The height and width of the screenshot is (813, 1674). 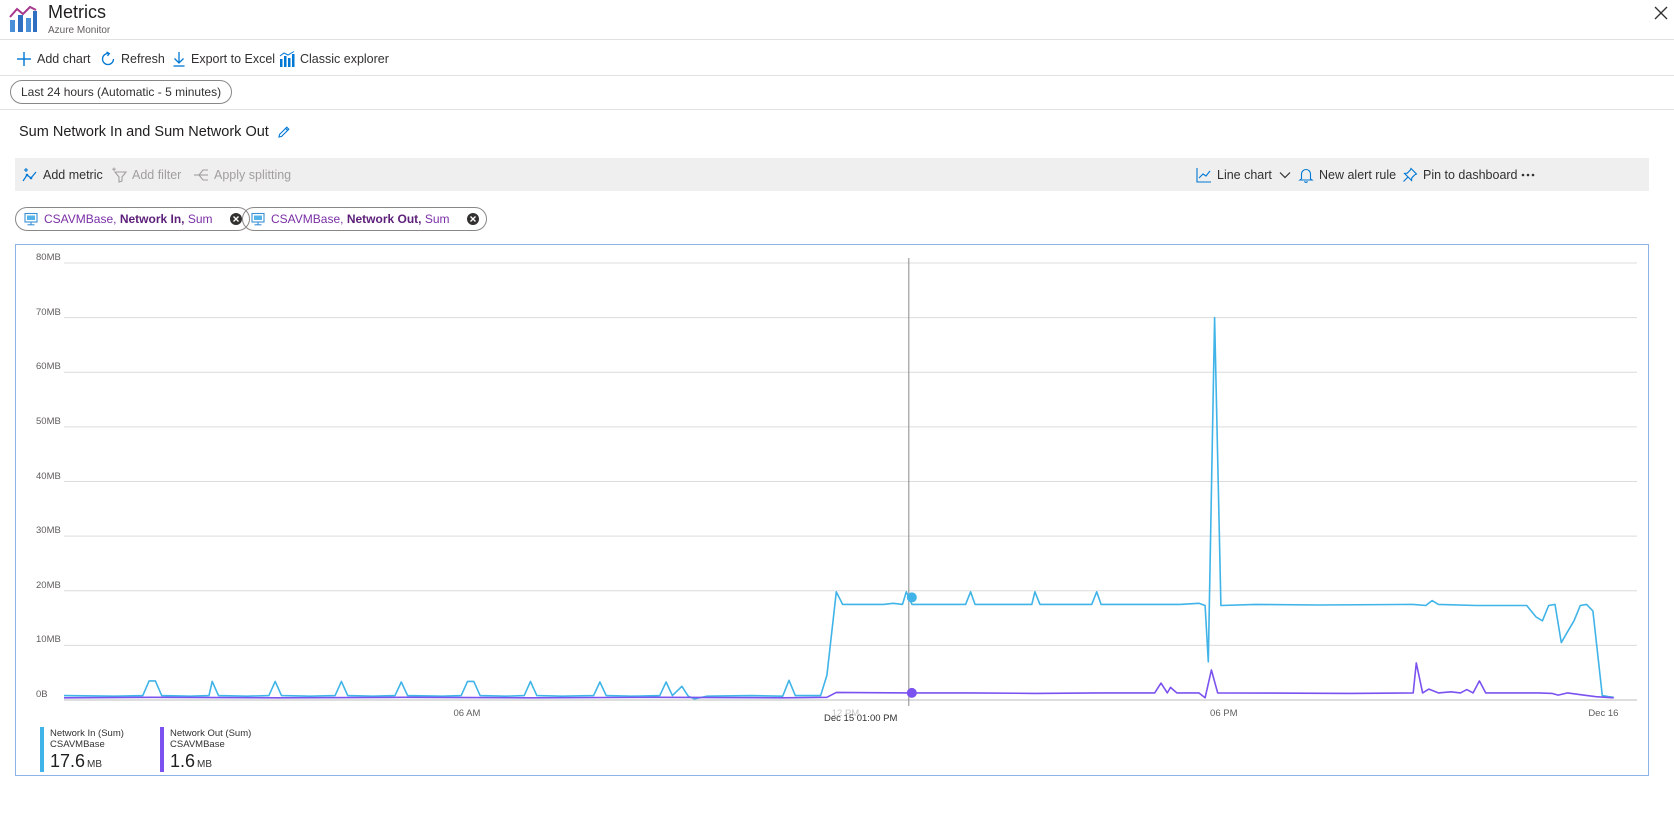 I want to click on ellipsis-icon, so click(x=1528, y=174).